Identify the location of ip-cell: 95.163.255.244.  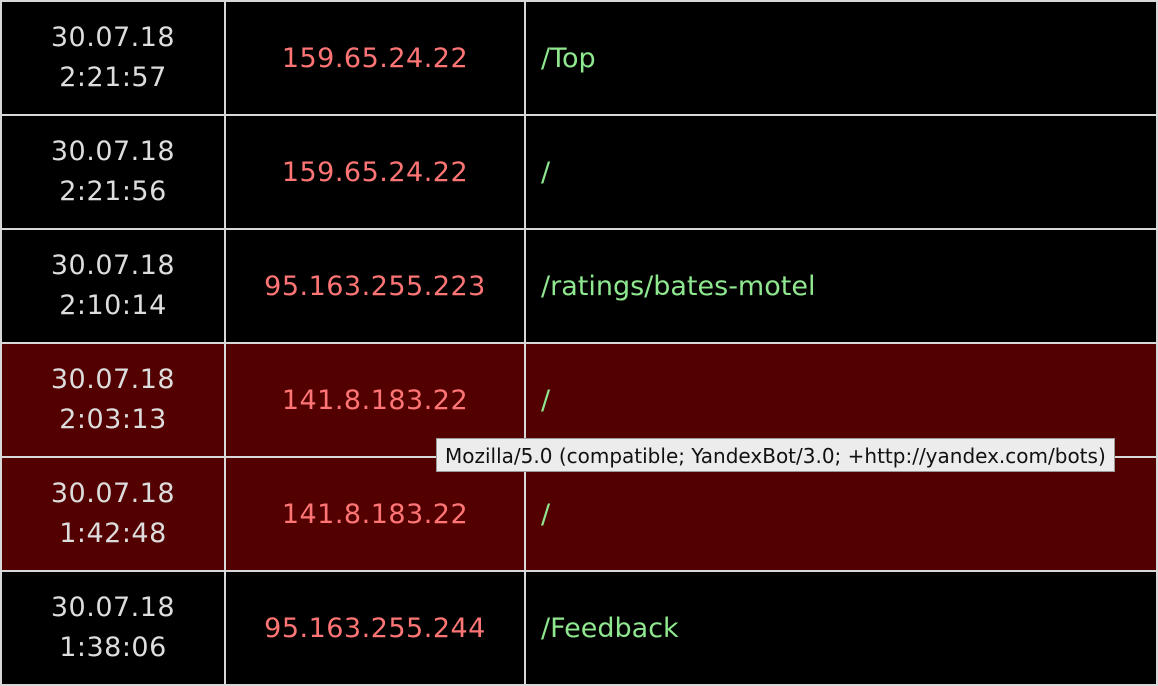
(375, 628).